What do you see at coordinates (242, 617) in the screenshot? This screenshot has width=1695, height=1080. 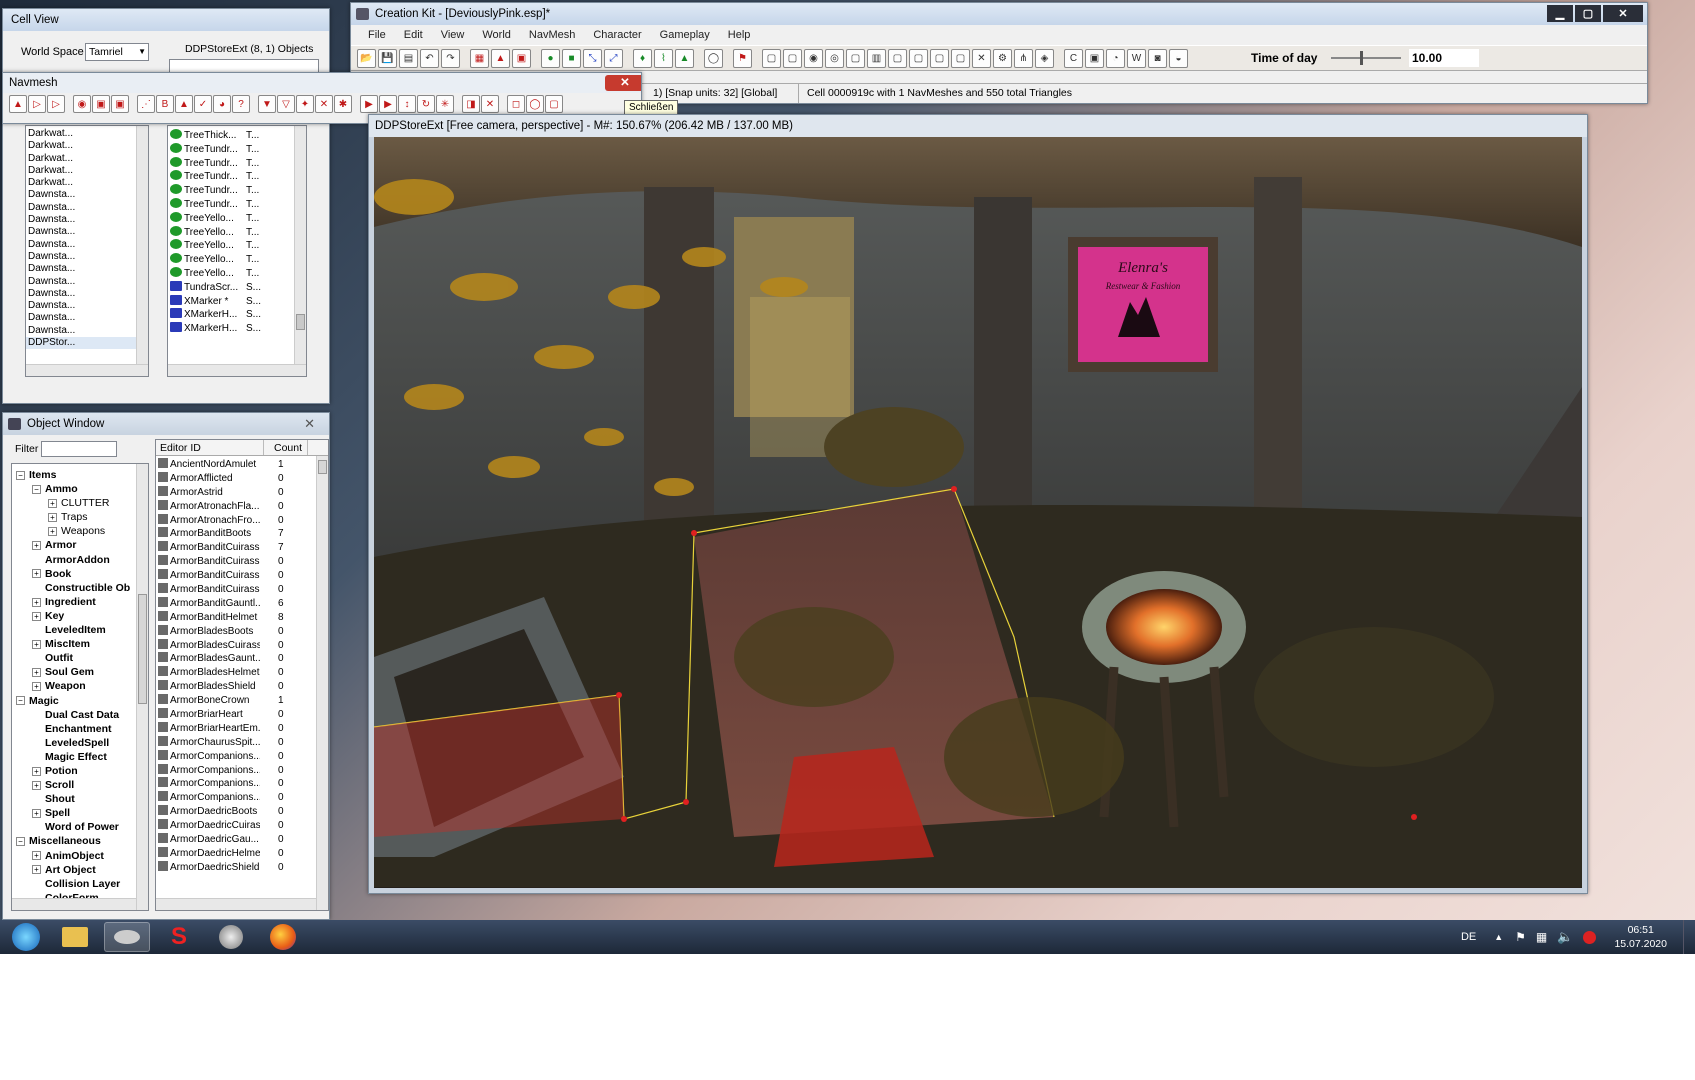 I see `table-row: ArmorBanditHelmet 8` at bounding box center [242, 617].